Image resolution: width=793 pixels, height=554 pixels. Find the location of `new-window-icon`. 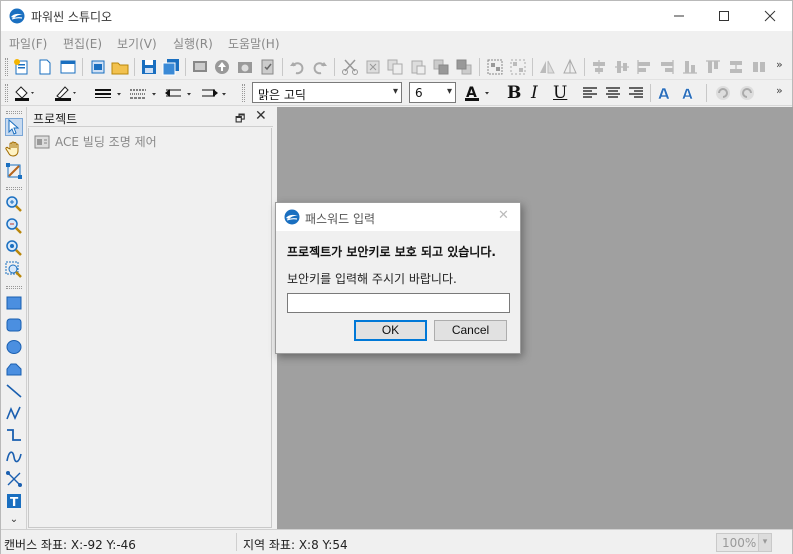

new-window-icon is located at coordinates (68, 67).